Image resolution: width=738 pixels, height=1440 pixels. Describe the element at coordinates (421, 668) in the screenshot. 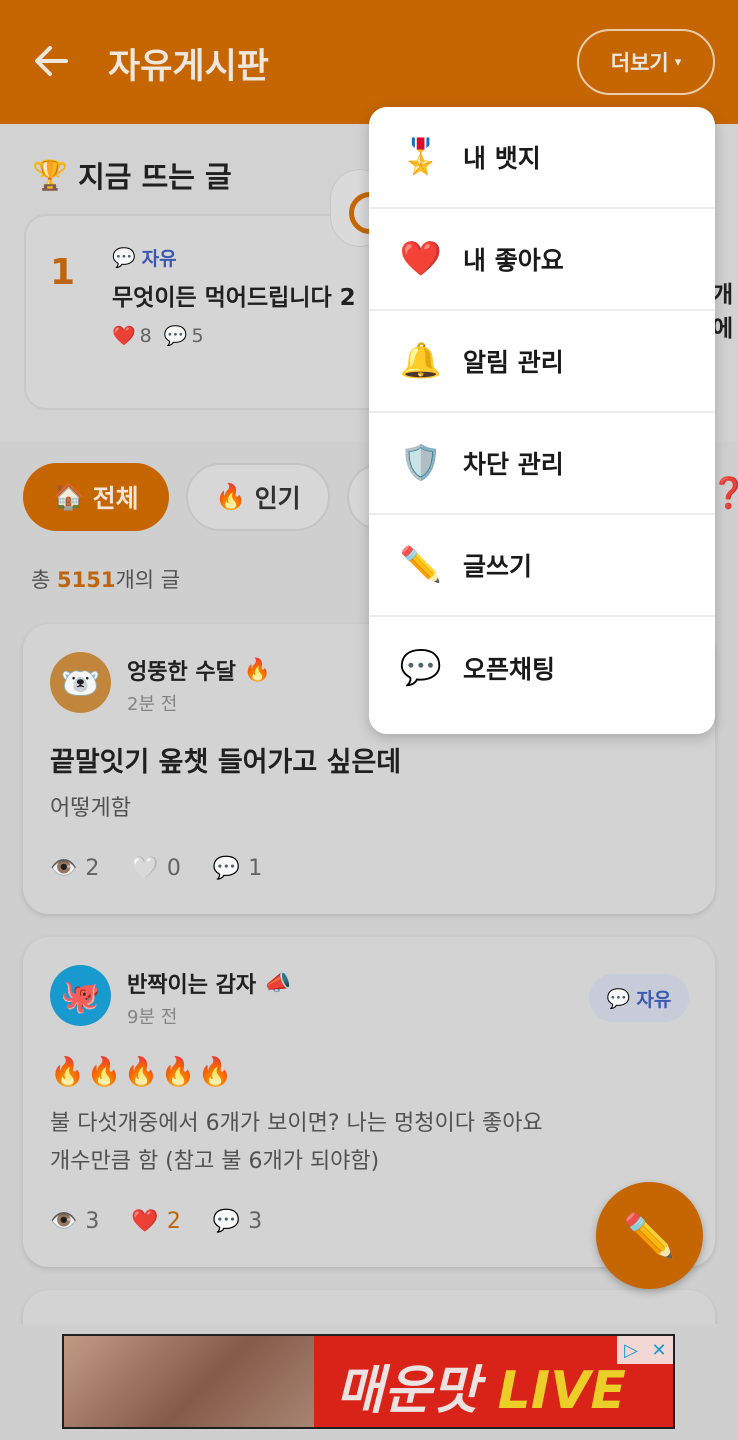

I see `speech-bubble-icon: 💬` at that location.